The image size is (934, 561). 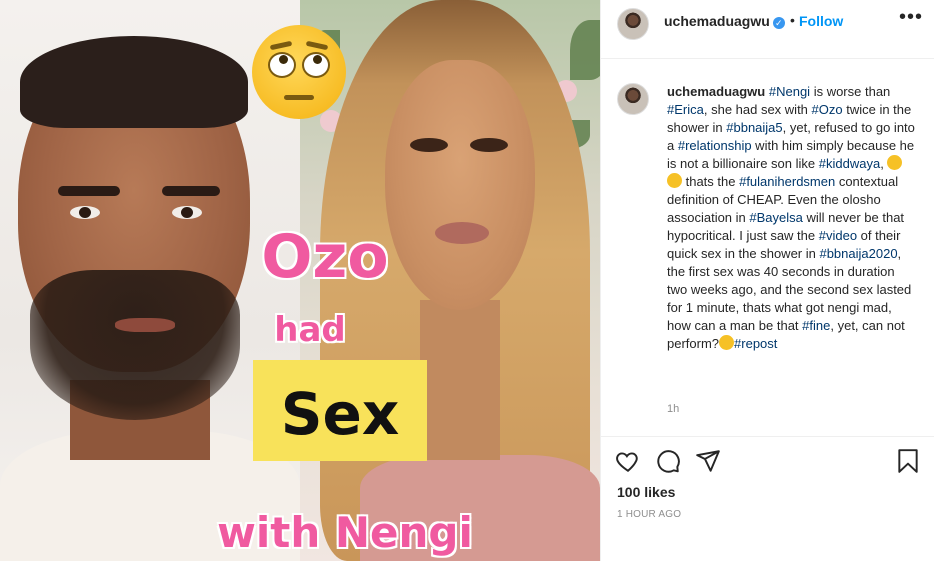 I want to click on man-hair, so click(x=134, y=82).